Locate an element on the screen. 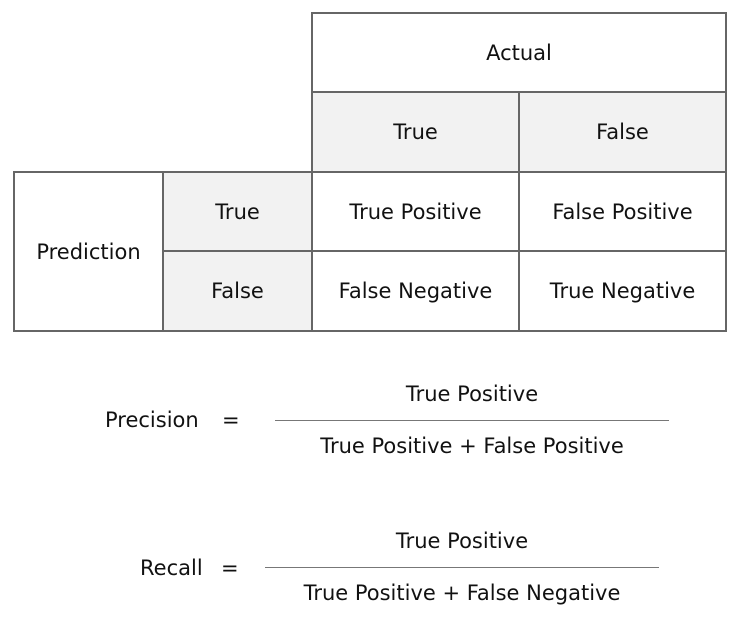 The width and height of the screenshot is (742, 627). recall-numerator: True Positive is located at coordinates (462, 541).